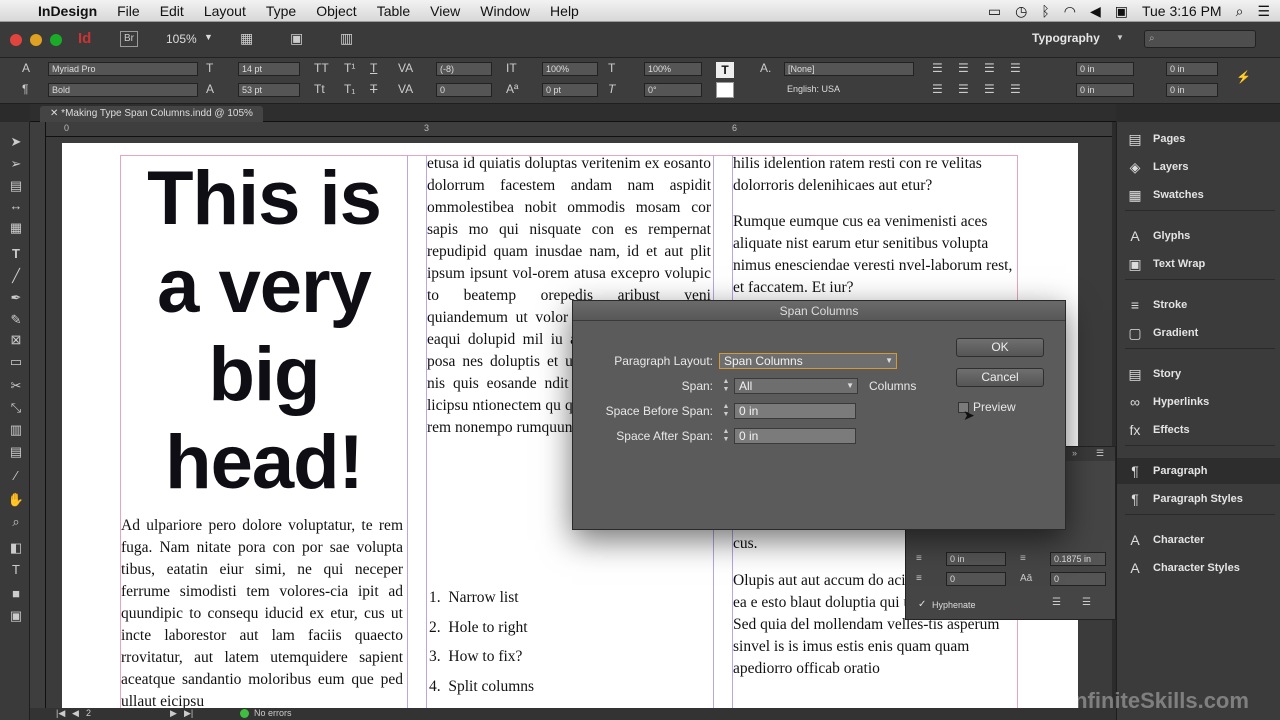 This screenshot has width=1280, height=720. I want to click on language-field: English: USA, so click(849, 90).